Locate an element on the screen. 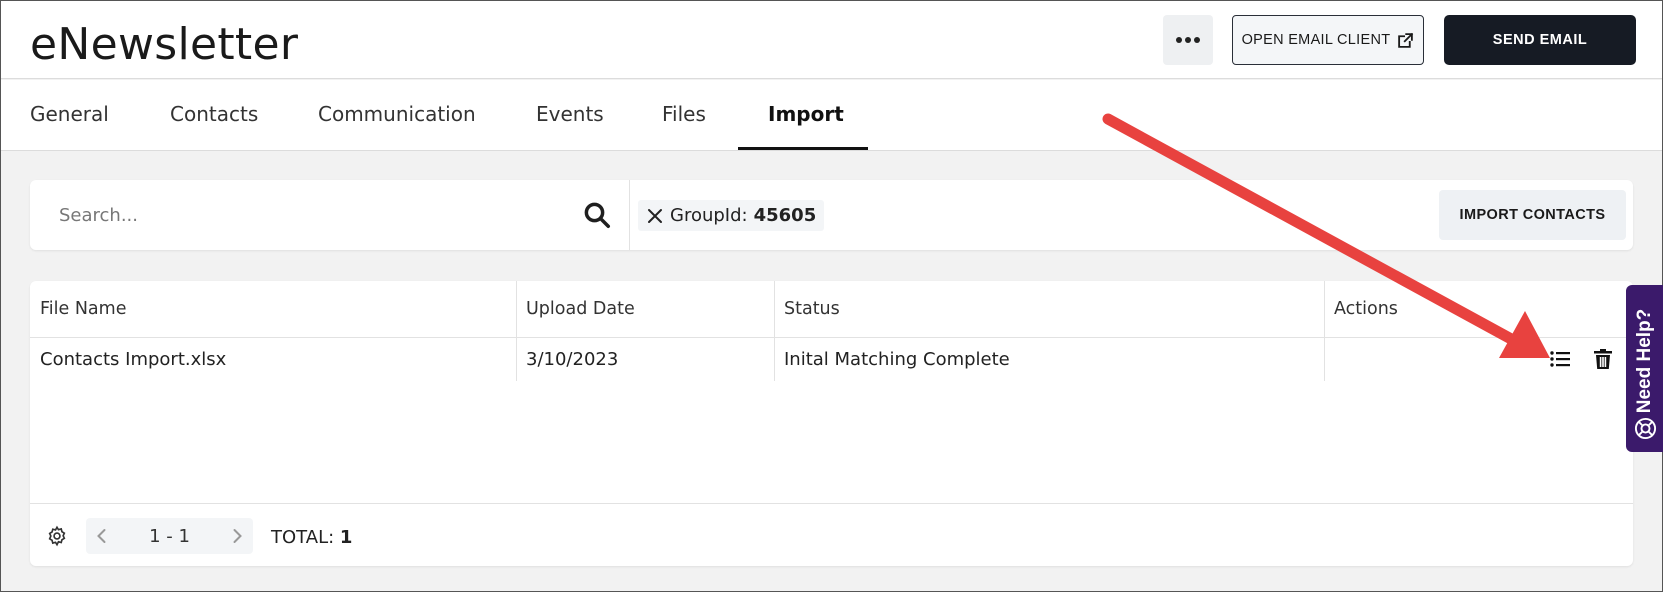  search-icon is located at coordinates (597, 215).